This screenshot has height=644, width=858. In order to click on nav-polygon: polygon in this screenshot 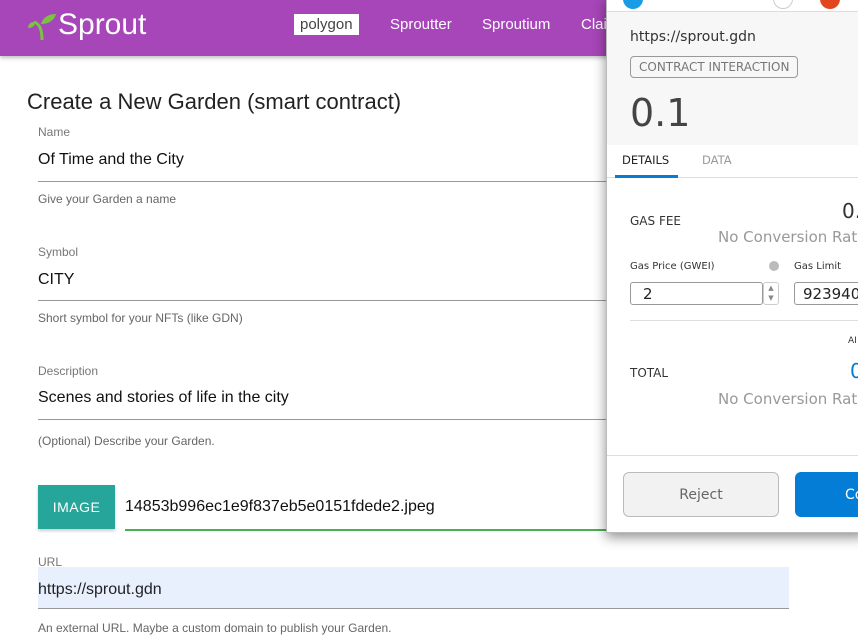, I will do `click(326, 24)`.